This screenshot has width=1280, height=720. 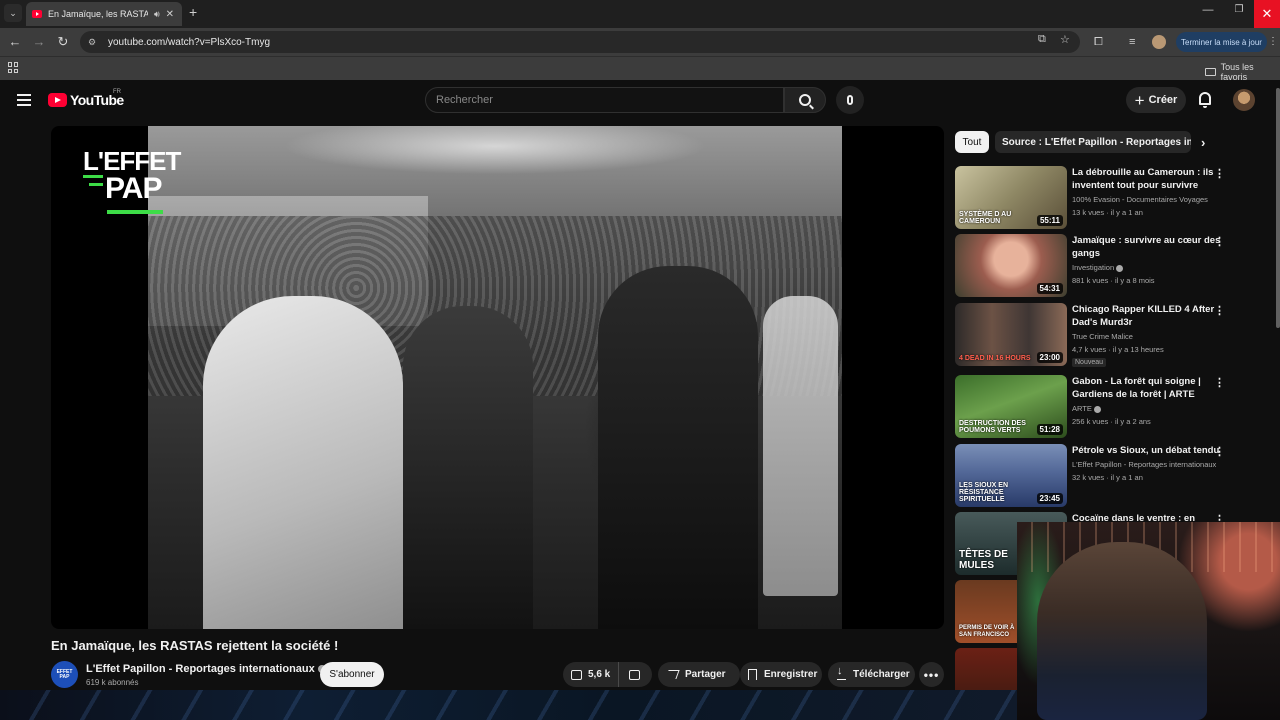 What do you see at coordinates (13, 13) in the screenshot?
I see `tab-search-icon: ⌄` at bounding box center [13, 13].